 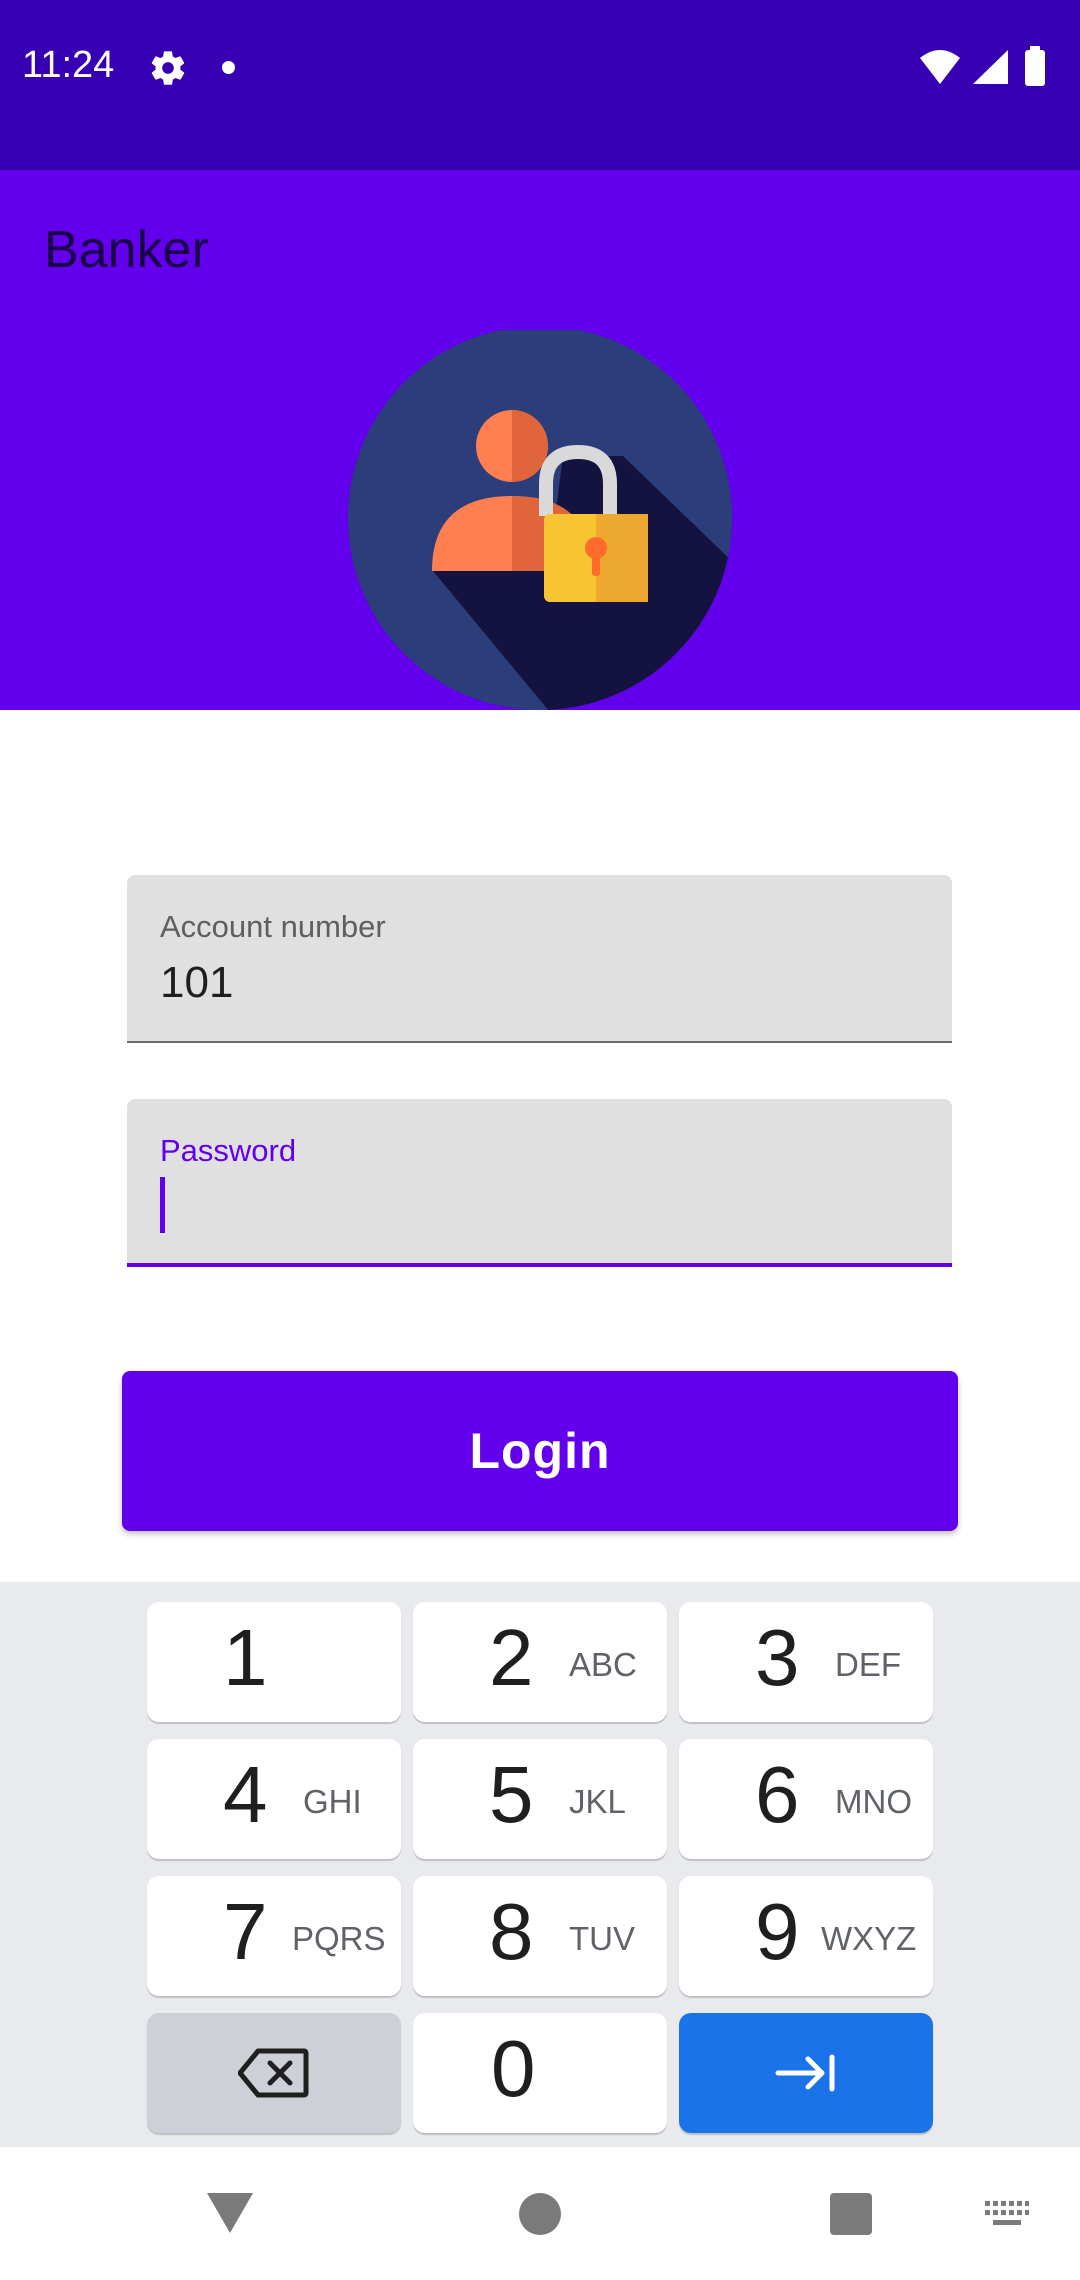 What do you see at coordinates (228, 1150) in the screenshot?
I see `password-label: Password` at bounding box center [228, 1150].